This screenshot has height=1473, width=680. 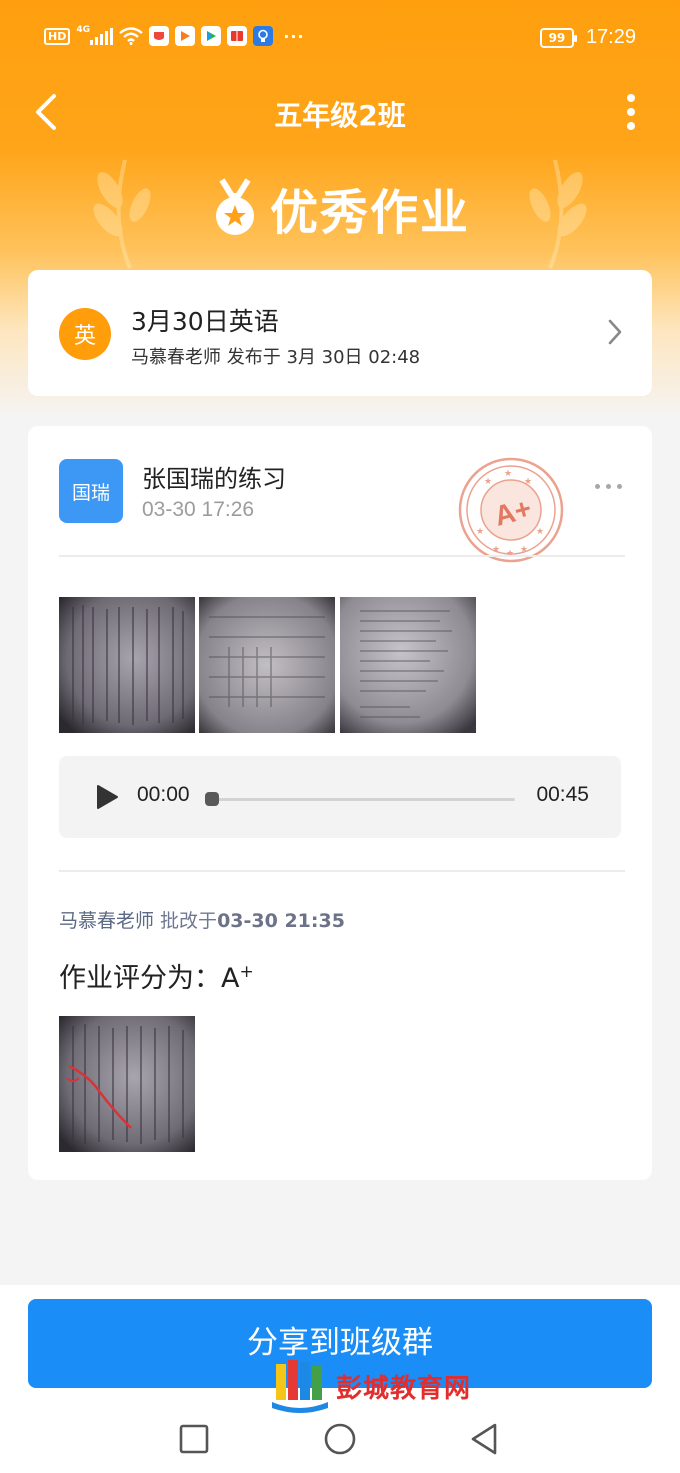 What do you see at coordinates (558, 37) in the screenshot?
I see `battery-icon: 99` at bounding box center [558, 37].